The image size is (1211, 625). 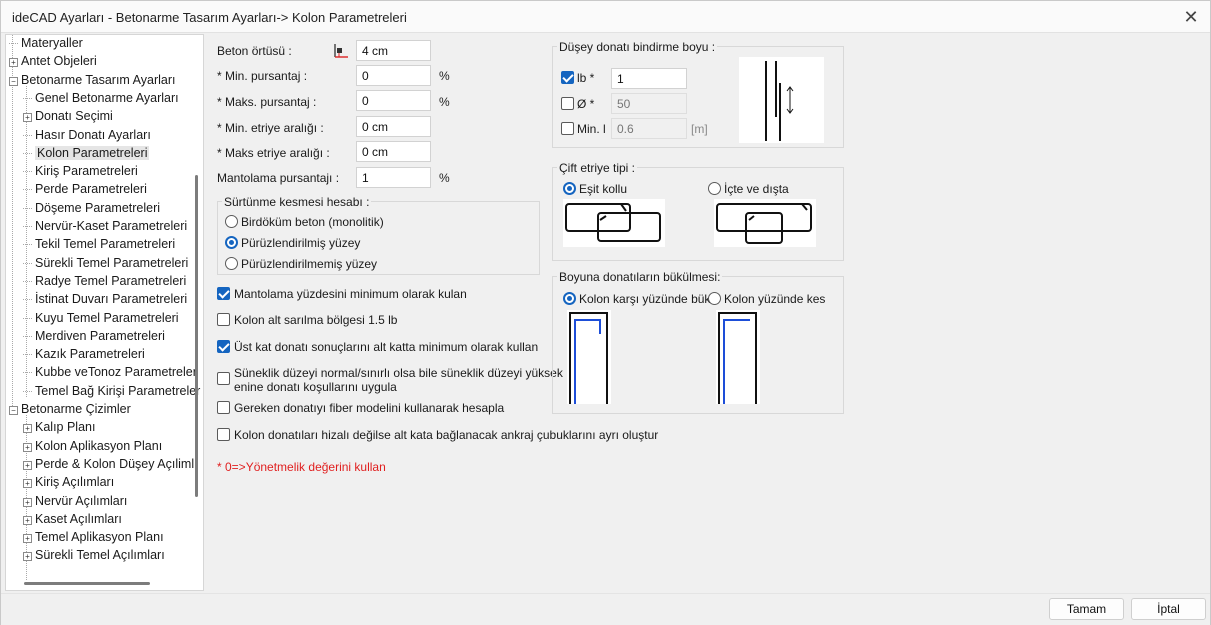 What do you see at coordinates (115, 463) in the screenshot?
I see `tree-item-label: Perde & Kolon Düşey Açıliml` at bounding box center [115, 463].